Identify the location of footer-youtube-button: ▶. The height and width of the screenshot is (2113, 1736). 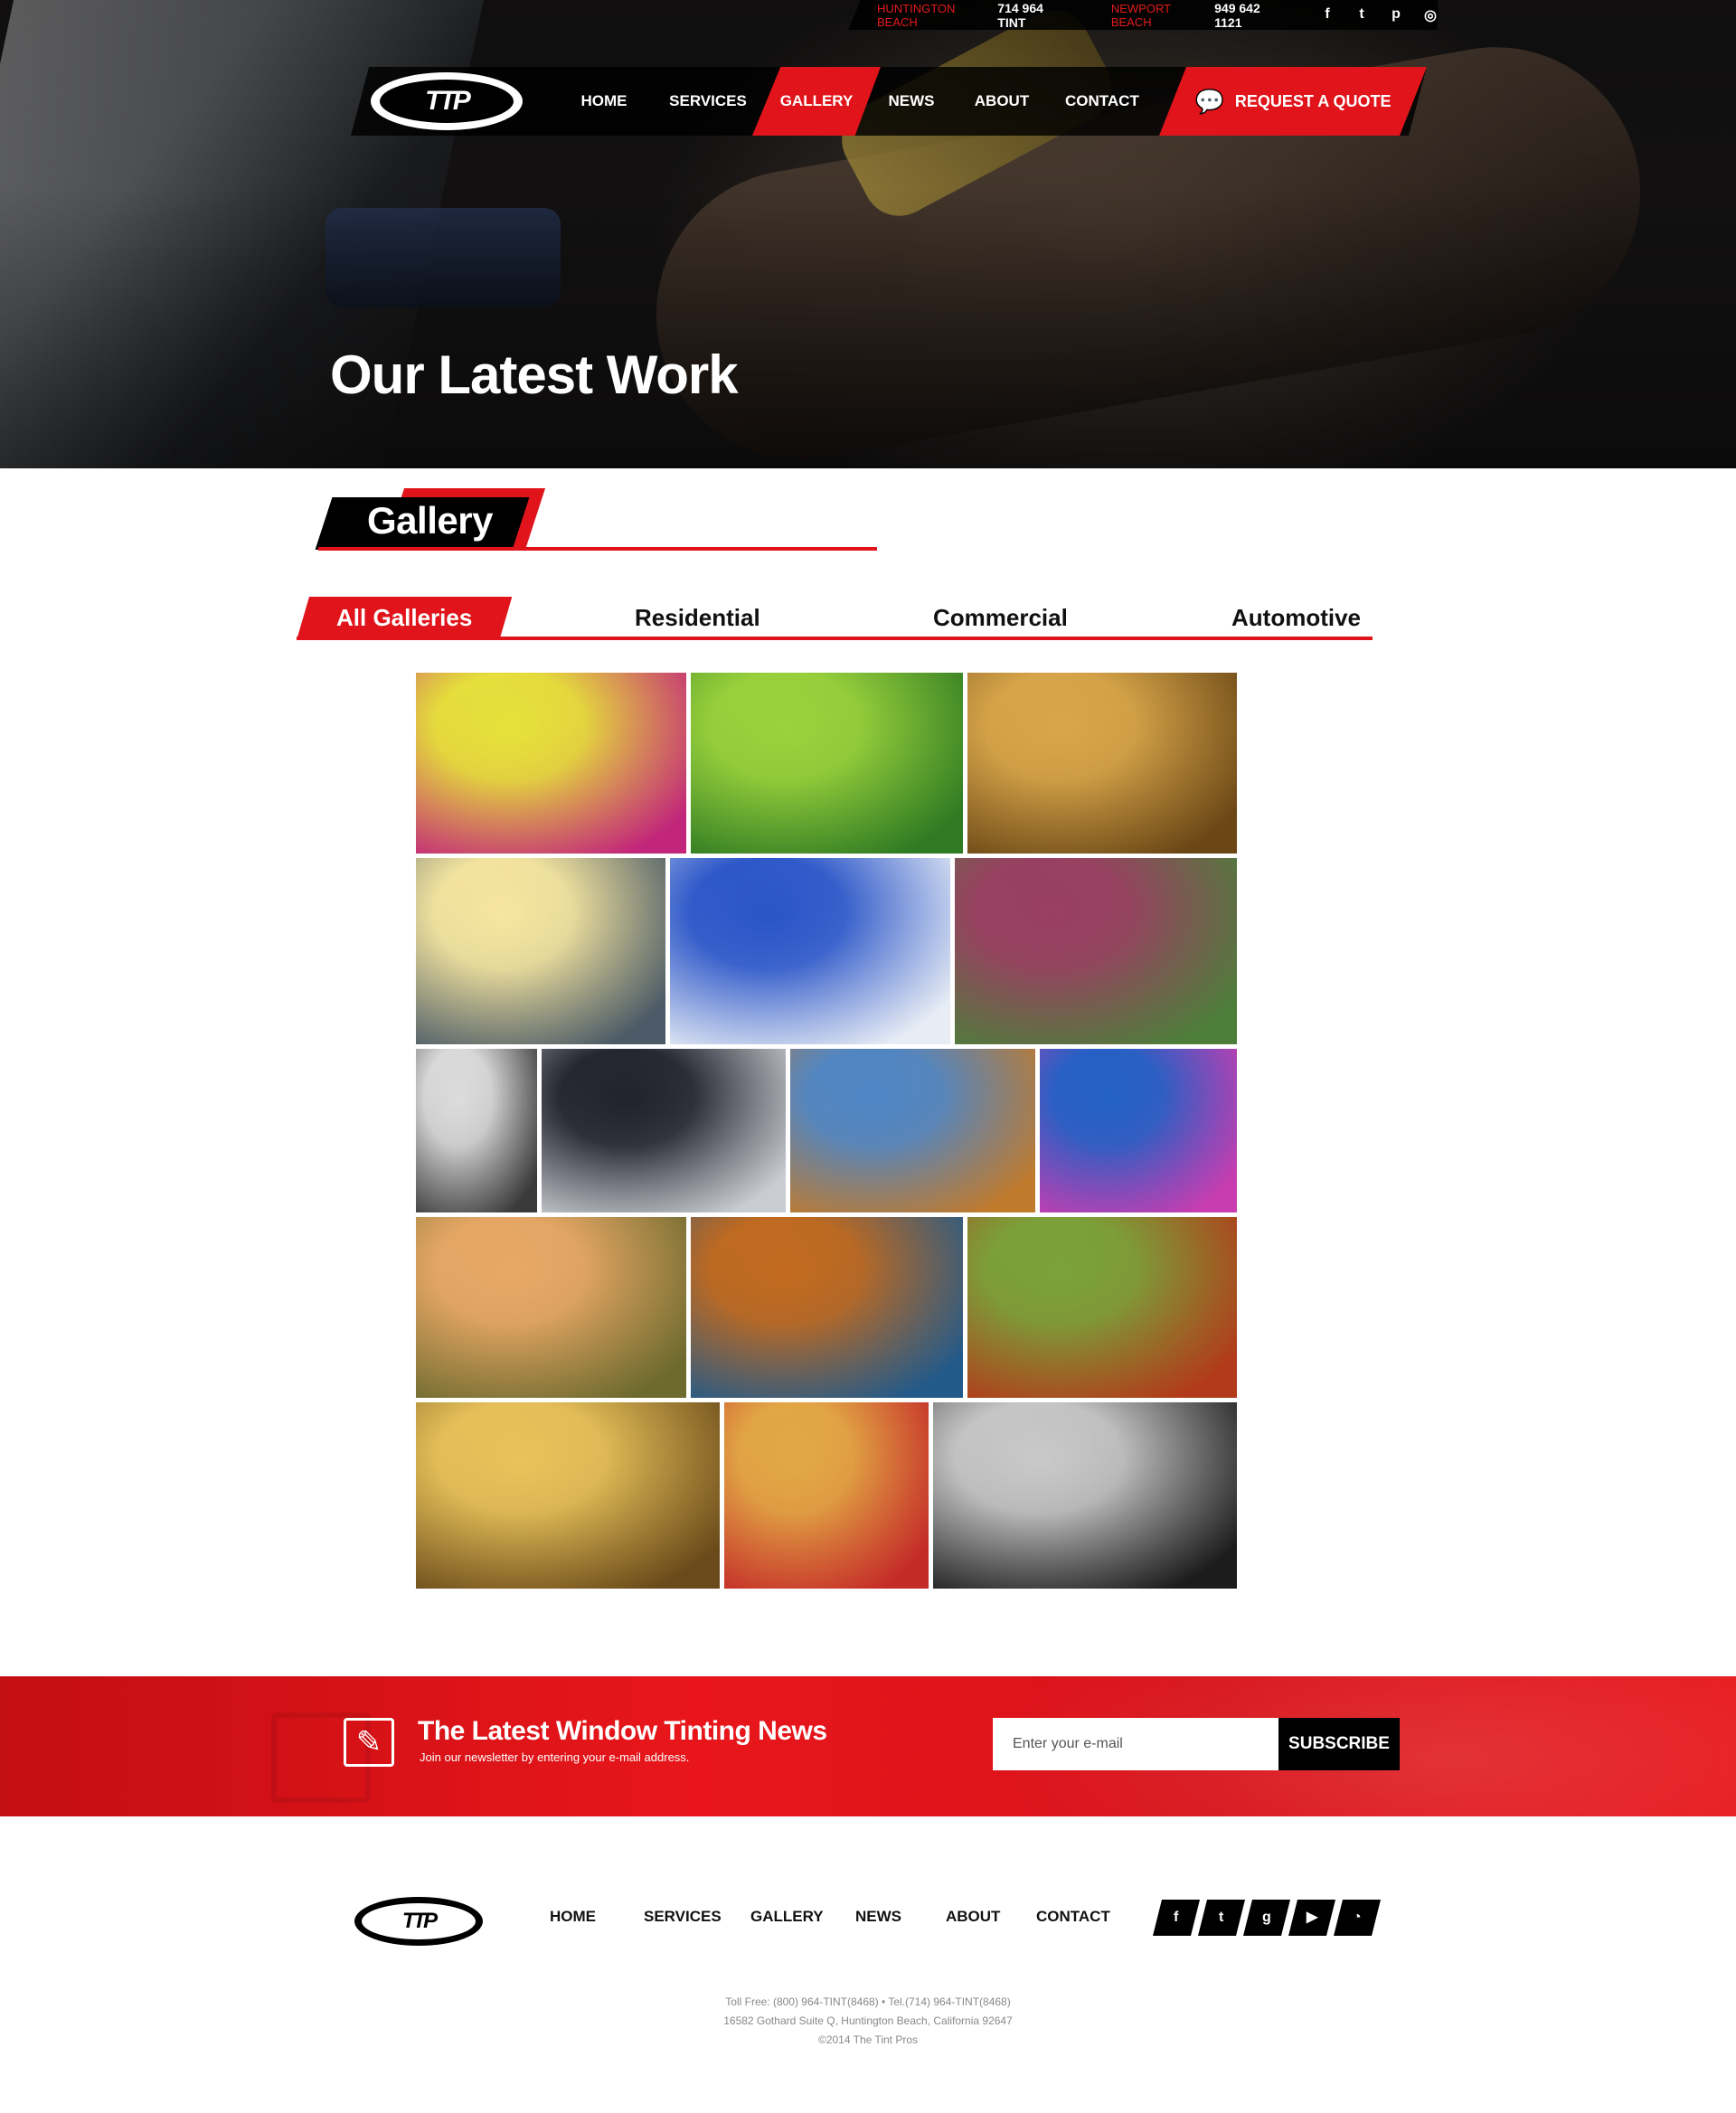
(1312, 1918).